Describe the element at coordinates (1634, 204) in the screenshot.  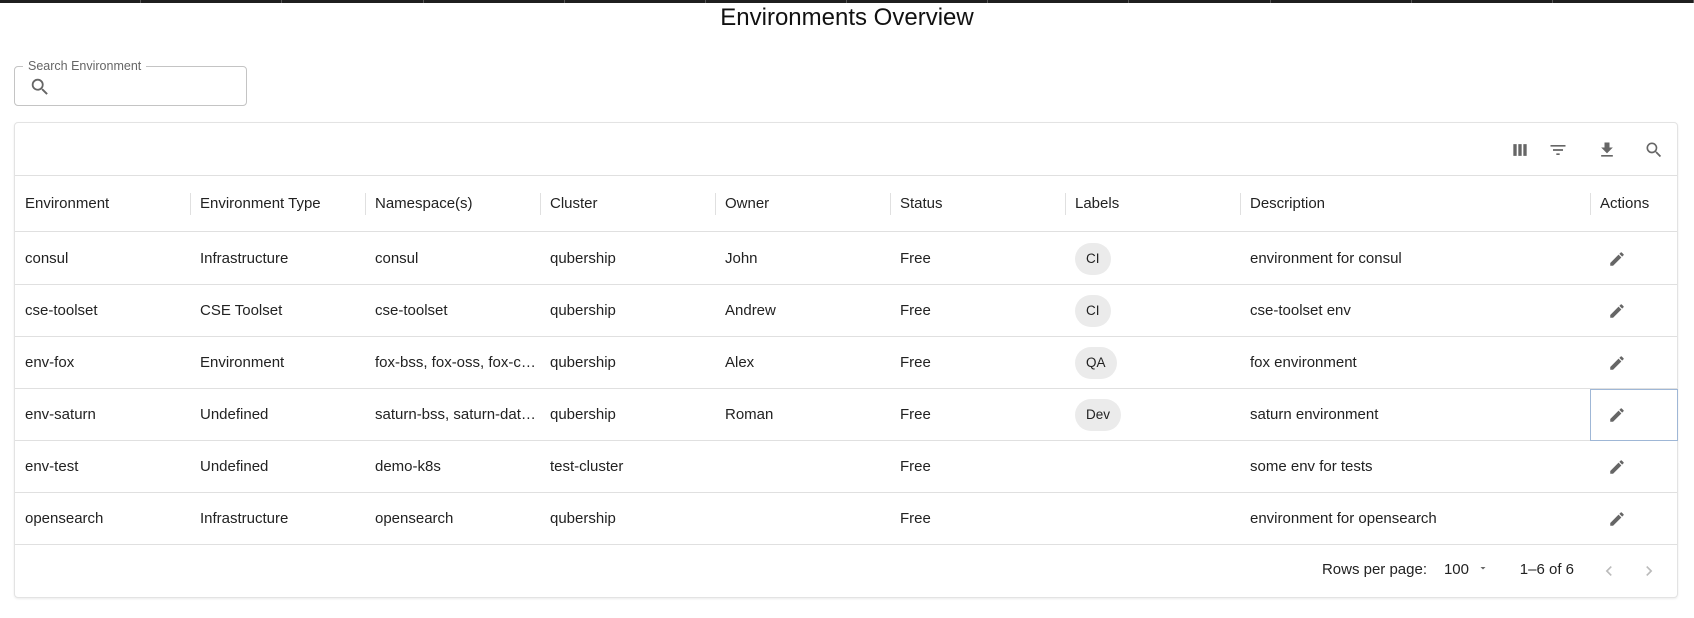
I see `column-header-actions: Actions` at that location.